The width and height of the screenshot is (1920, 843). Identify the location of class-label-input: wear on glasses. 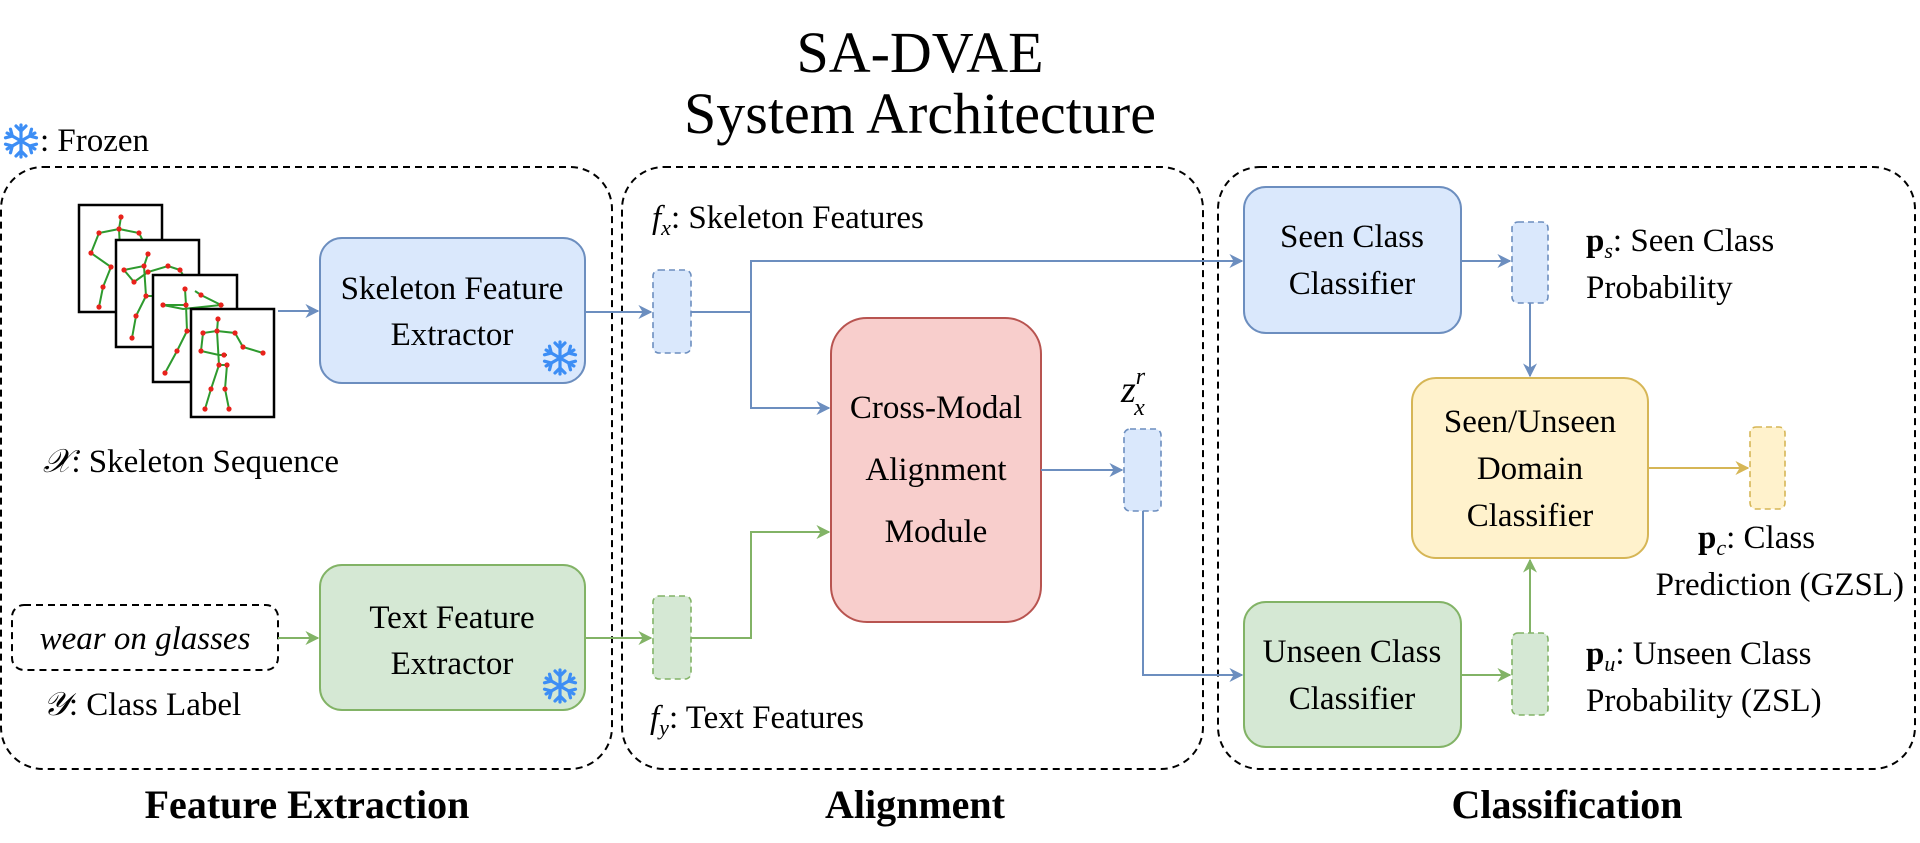
(145, 637).